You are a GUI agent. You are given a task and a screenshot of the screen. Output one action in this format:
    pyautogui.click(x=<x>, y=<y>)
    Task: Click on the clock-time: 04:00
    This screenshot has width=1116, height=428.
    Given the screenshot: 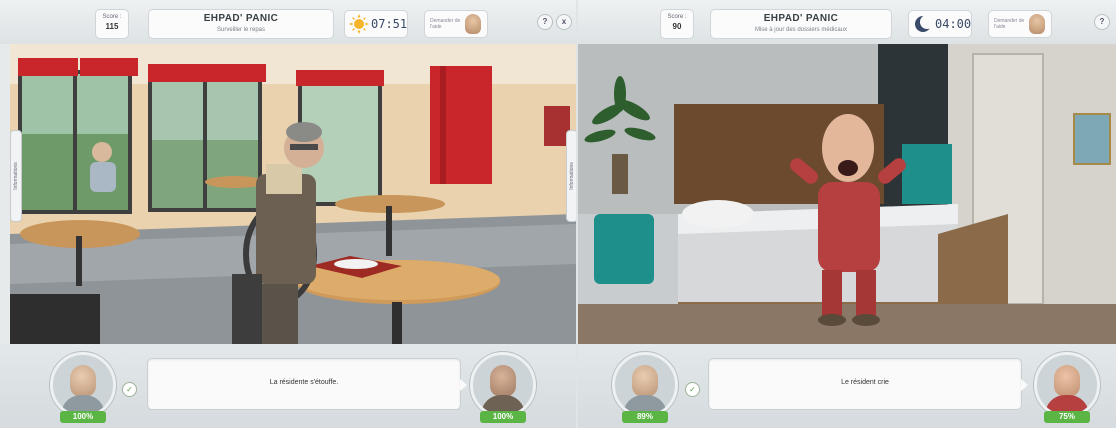 What is the action you would take?
    pyautogui.click(x=953, y=24)
    